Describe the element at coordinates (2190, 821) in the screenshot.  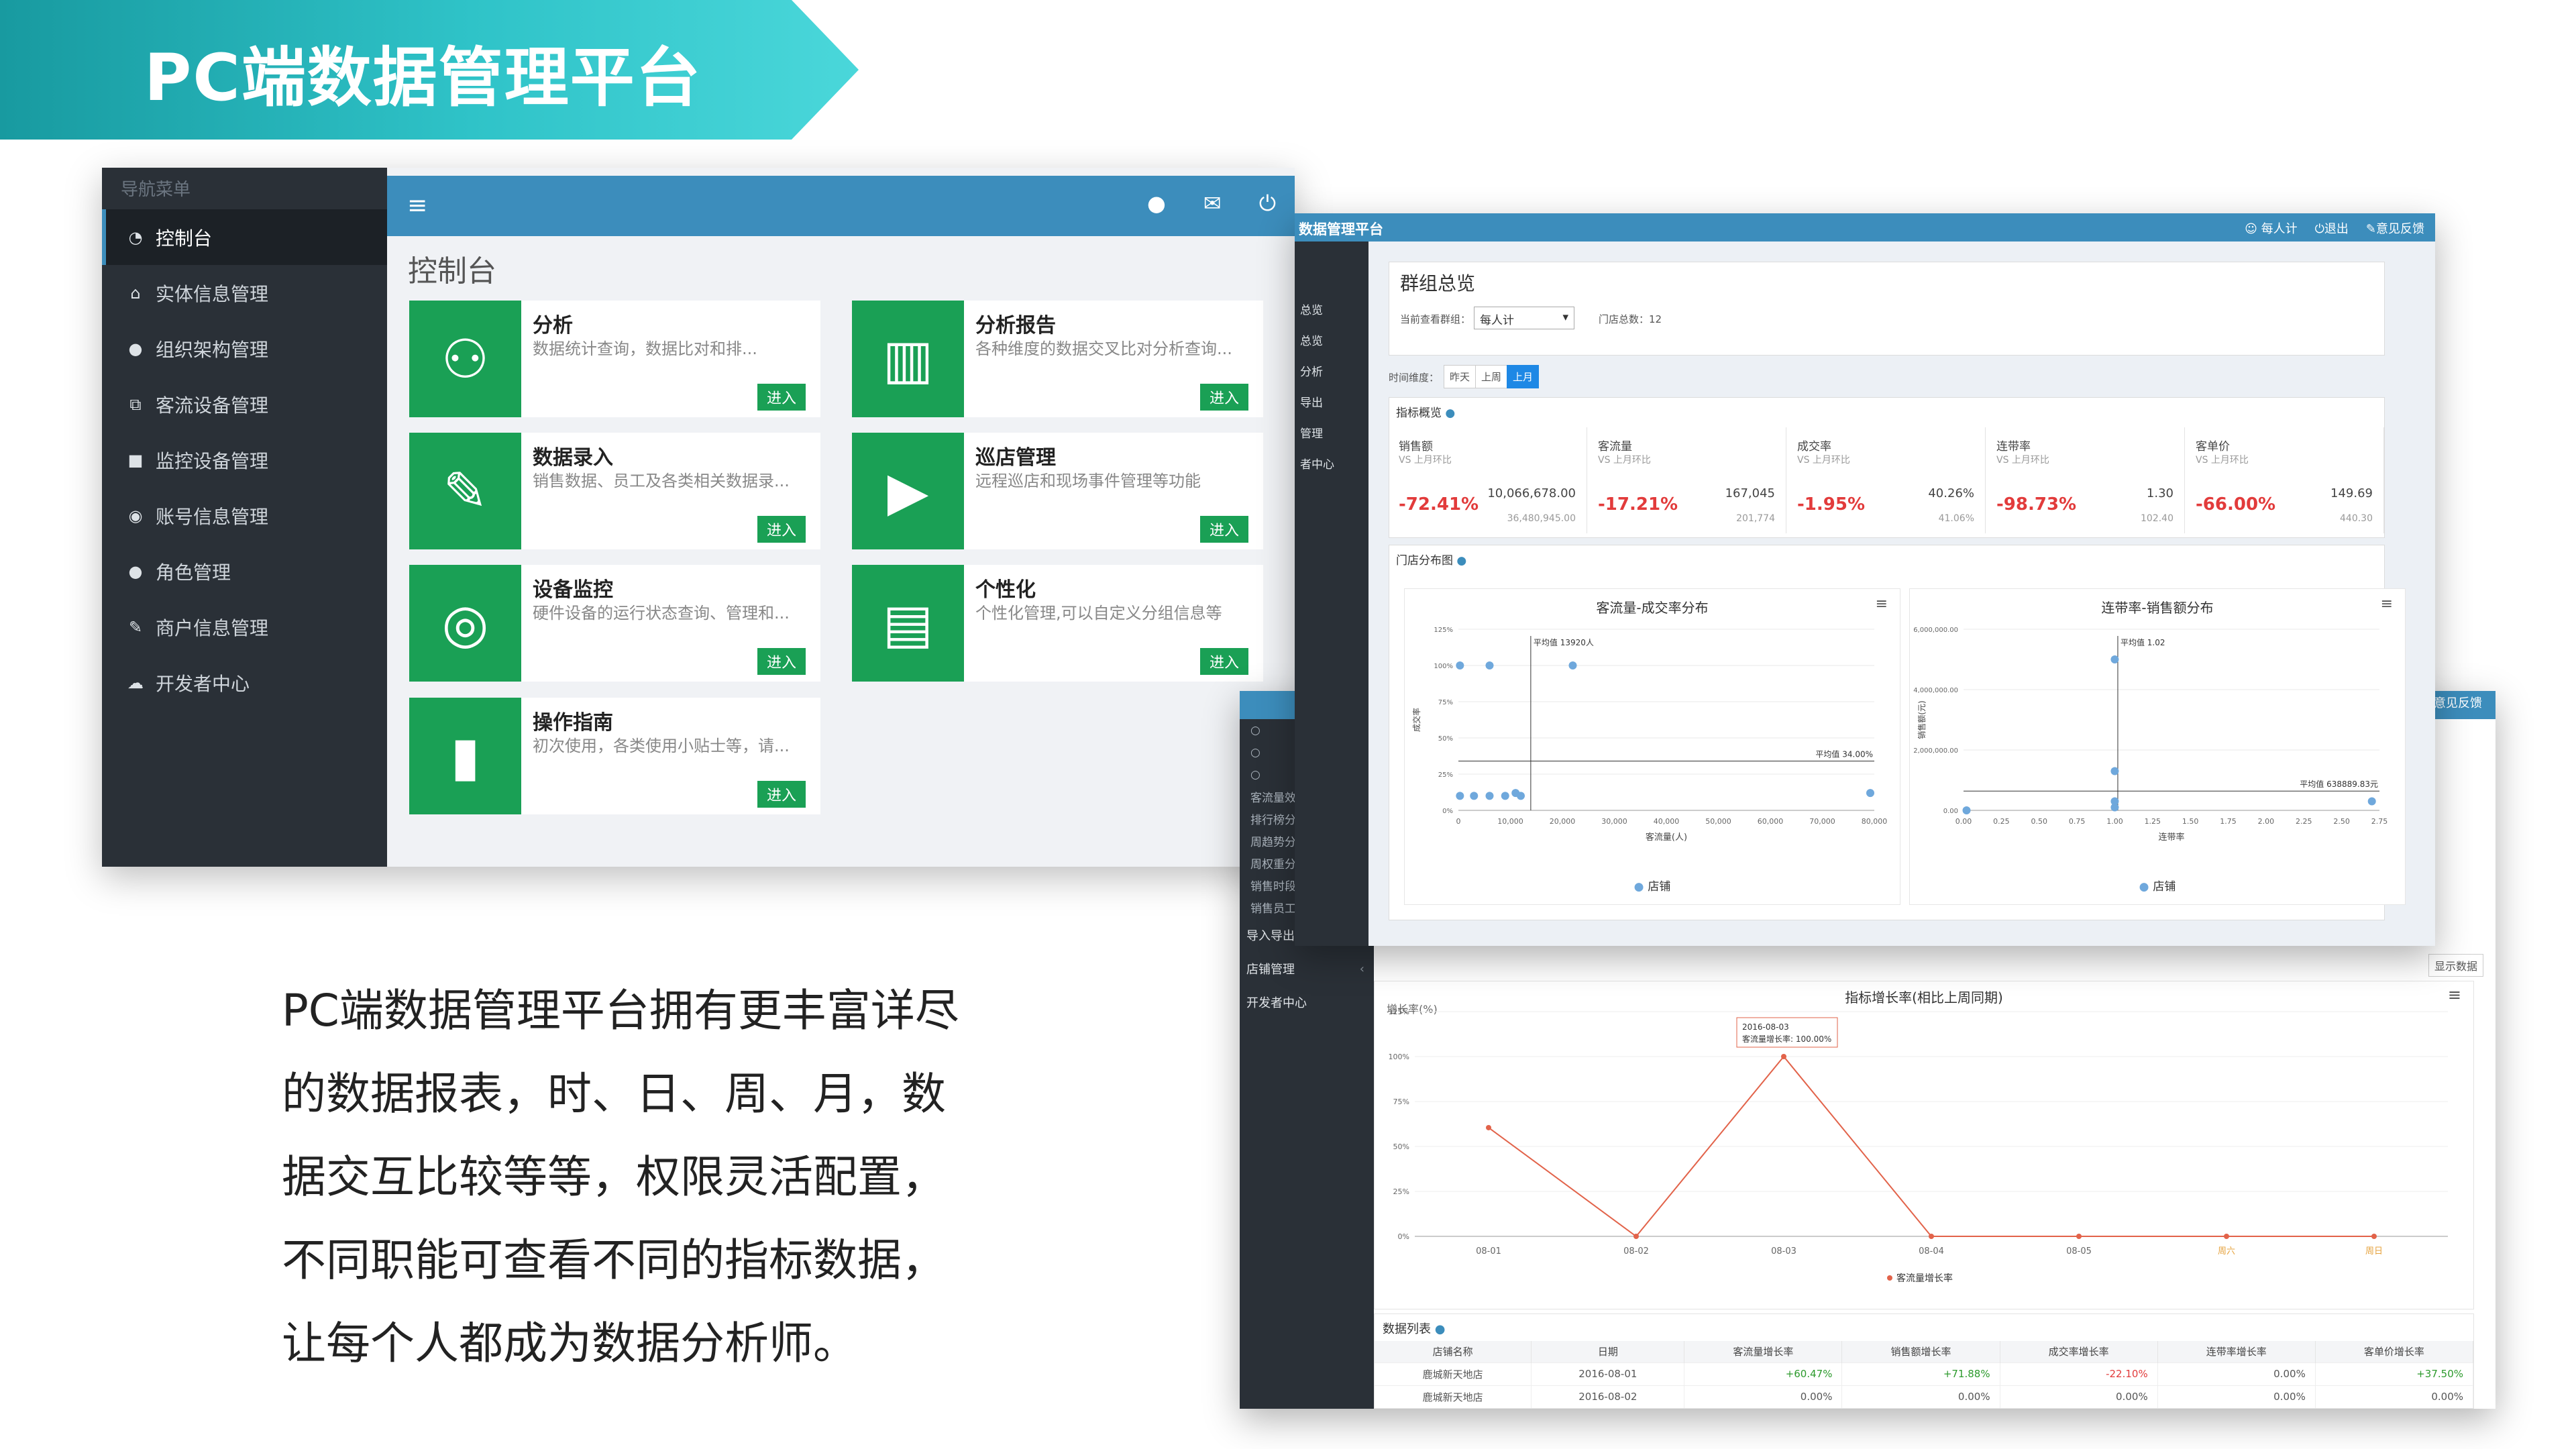
I see `x-tick-label: 1.50` at that location.